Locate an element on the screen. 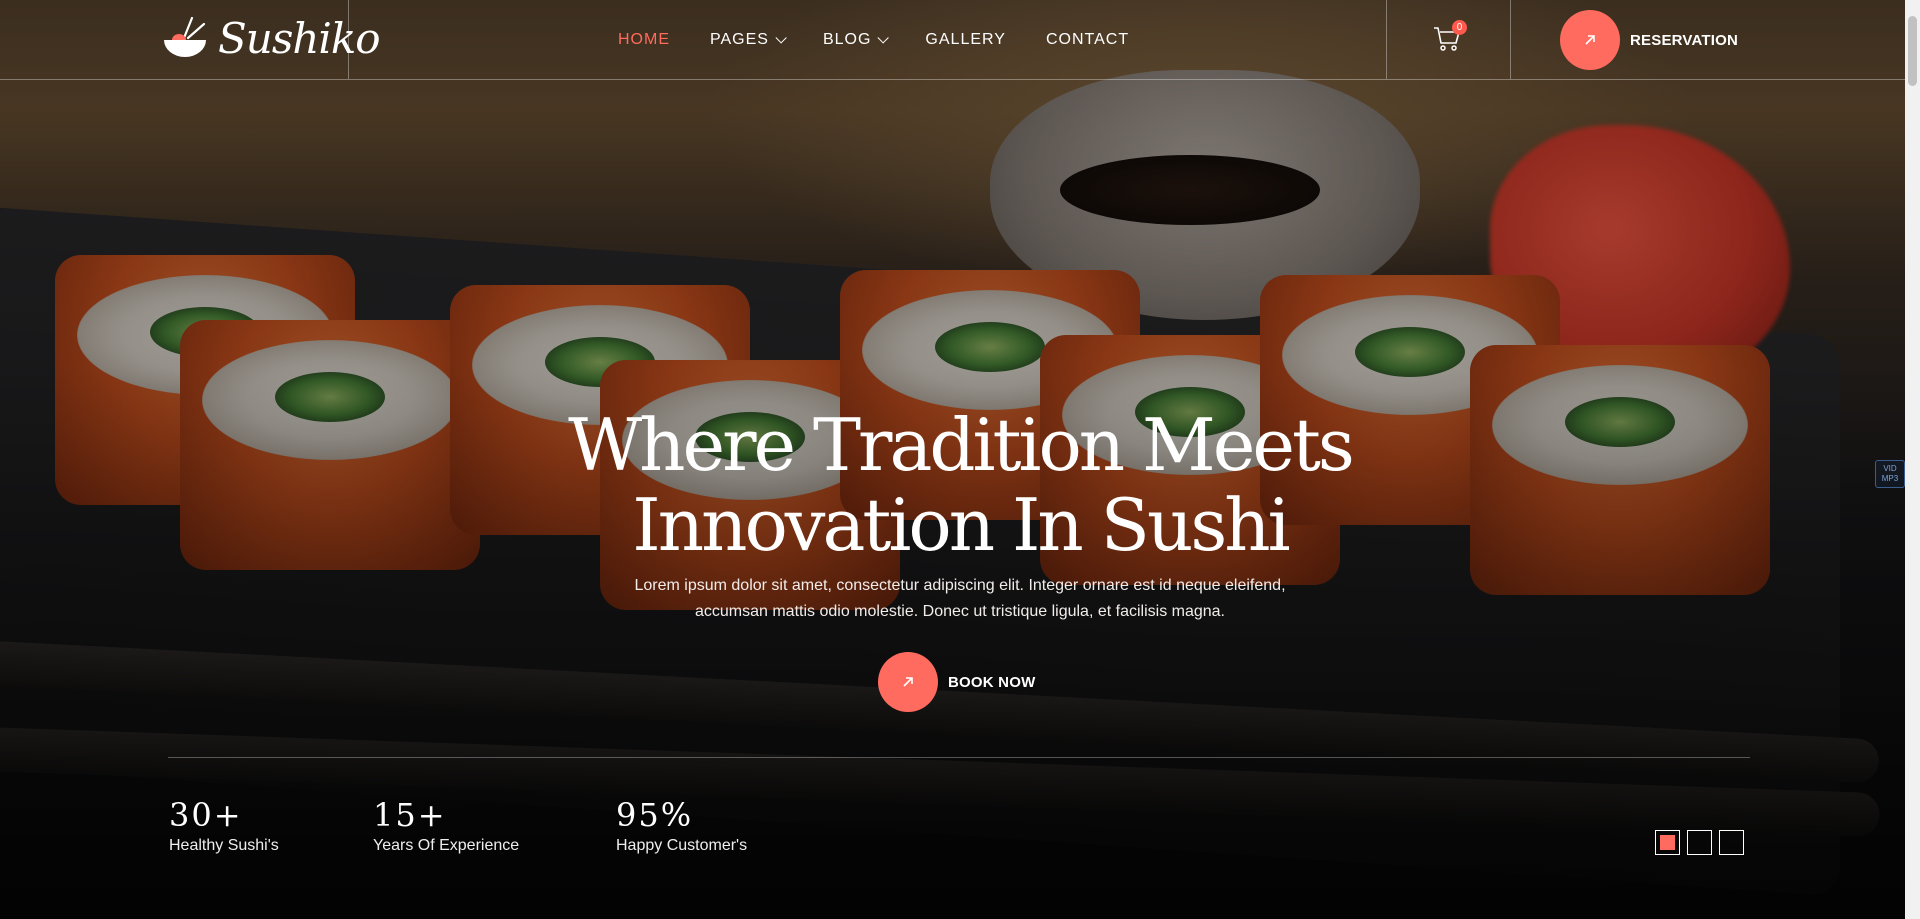 Image resolution: width=1920 pixels, height=919 pixels. divider is located at coordinates (959, 757).